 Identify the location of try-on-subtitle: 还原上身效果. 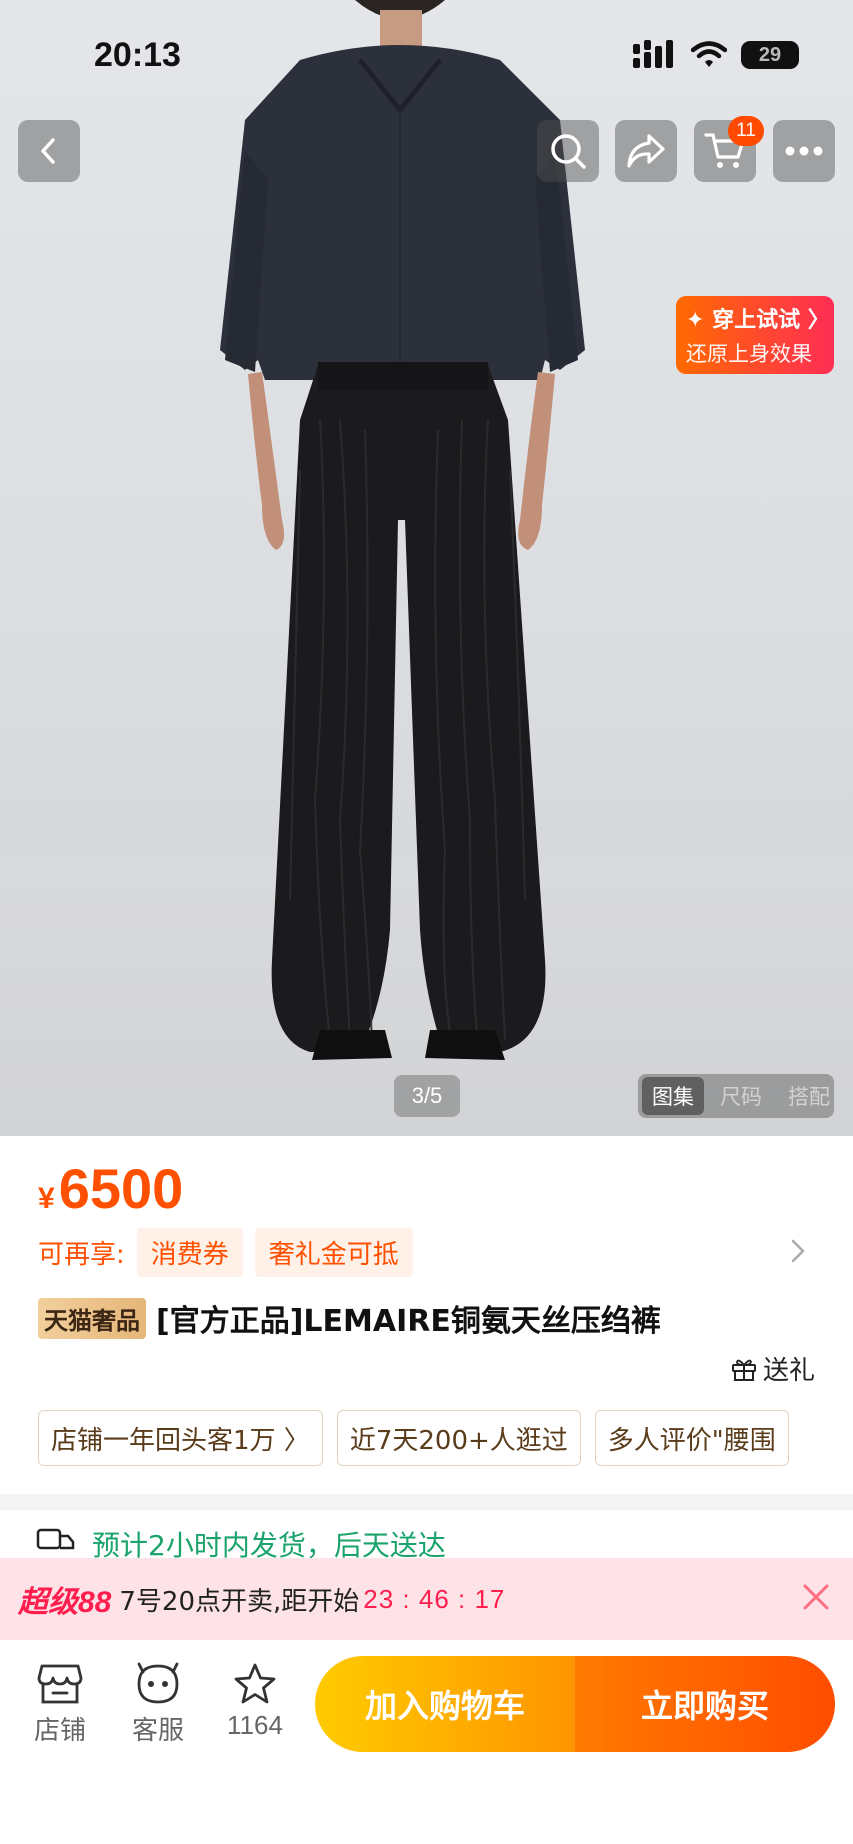
(749, 354).